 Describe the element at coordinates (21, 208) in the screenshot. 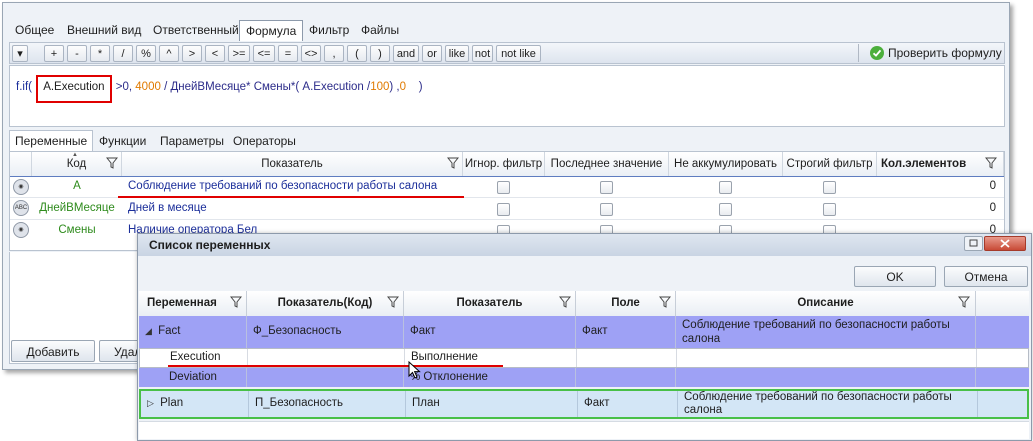

I see `variable-type-icon: ABC` at that location.